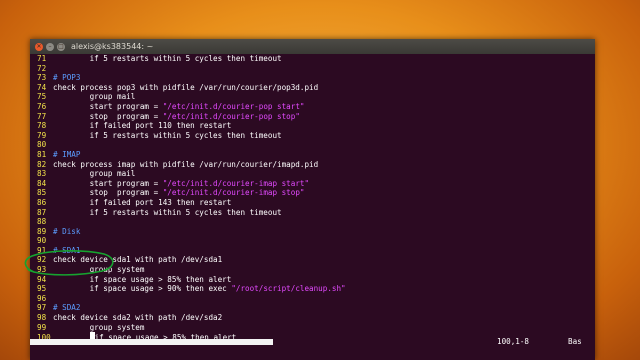 The width and height of the screenshot is (640, 360). What do you see at coordinates (316, 318) in the screenshot?
I see `code-line: 98 check device sda2 with path /dev/sda2` at bounding box center [316, 318].